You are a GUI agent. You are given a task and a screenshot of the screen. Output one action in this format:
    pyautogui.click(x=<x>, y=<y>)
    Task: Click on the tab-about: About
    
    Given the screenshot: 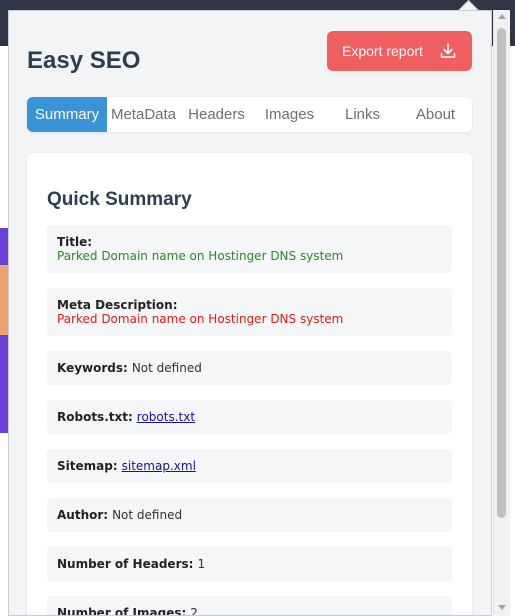 What is the action you would take?
    pyautogui.click(x=435, y=114)
    